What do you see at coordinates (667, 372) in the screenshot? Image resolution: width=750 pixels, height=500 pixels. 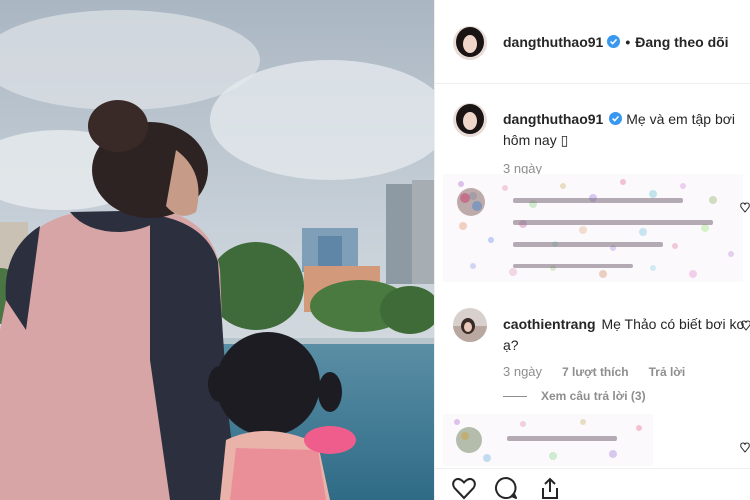 I see `reply-button: Trả lời` at bounding box center [667, 372].